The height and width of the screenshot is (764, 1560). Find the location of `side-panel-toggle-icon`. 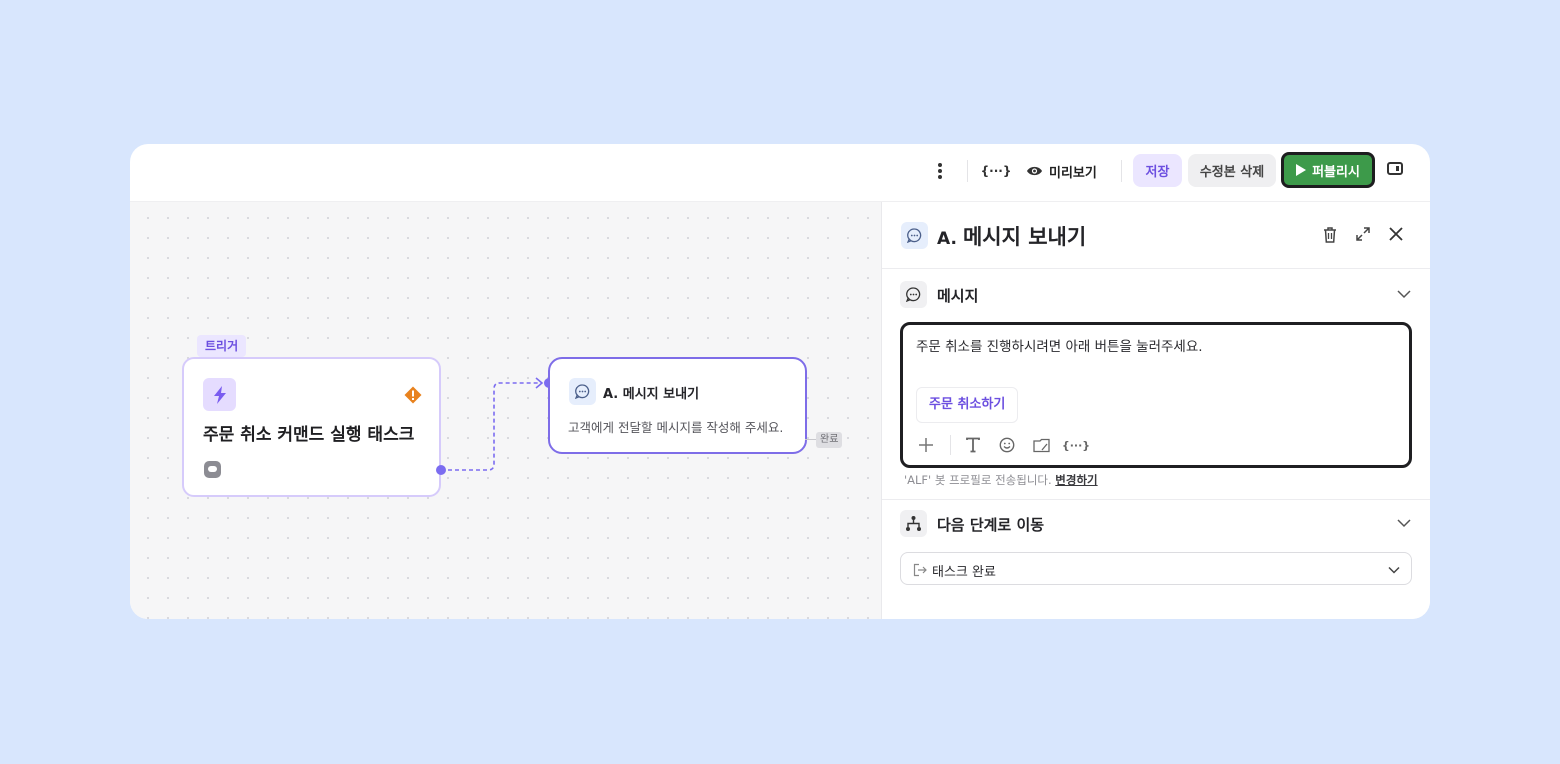

side-panel-toggle-icon is located at coordinates (1395, 168).